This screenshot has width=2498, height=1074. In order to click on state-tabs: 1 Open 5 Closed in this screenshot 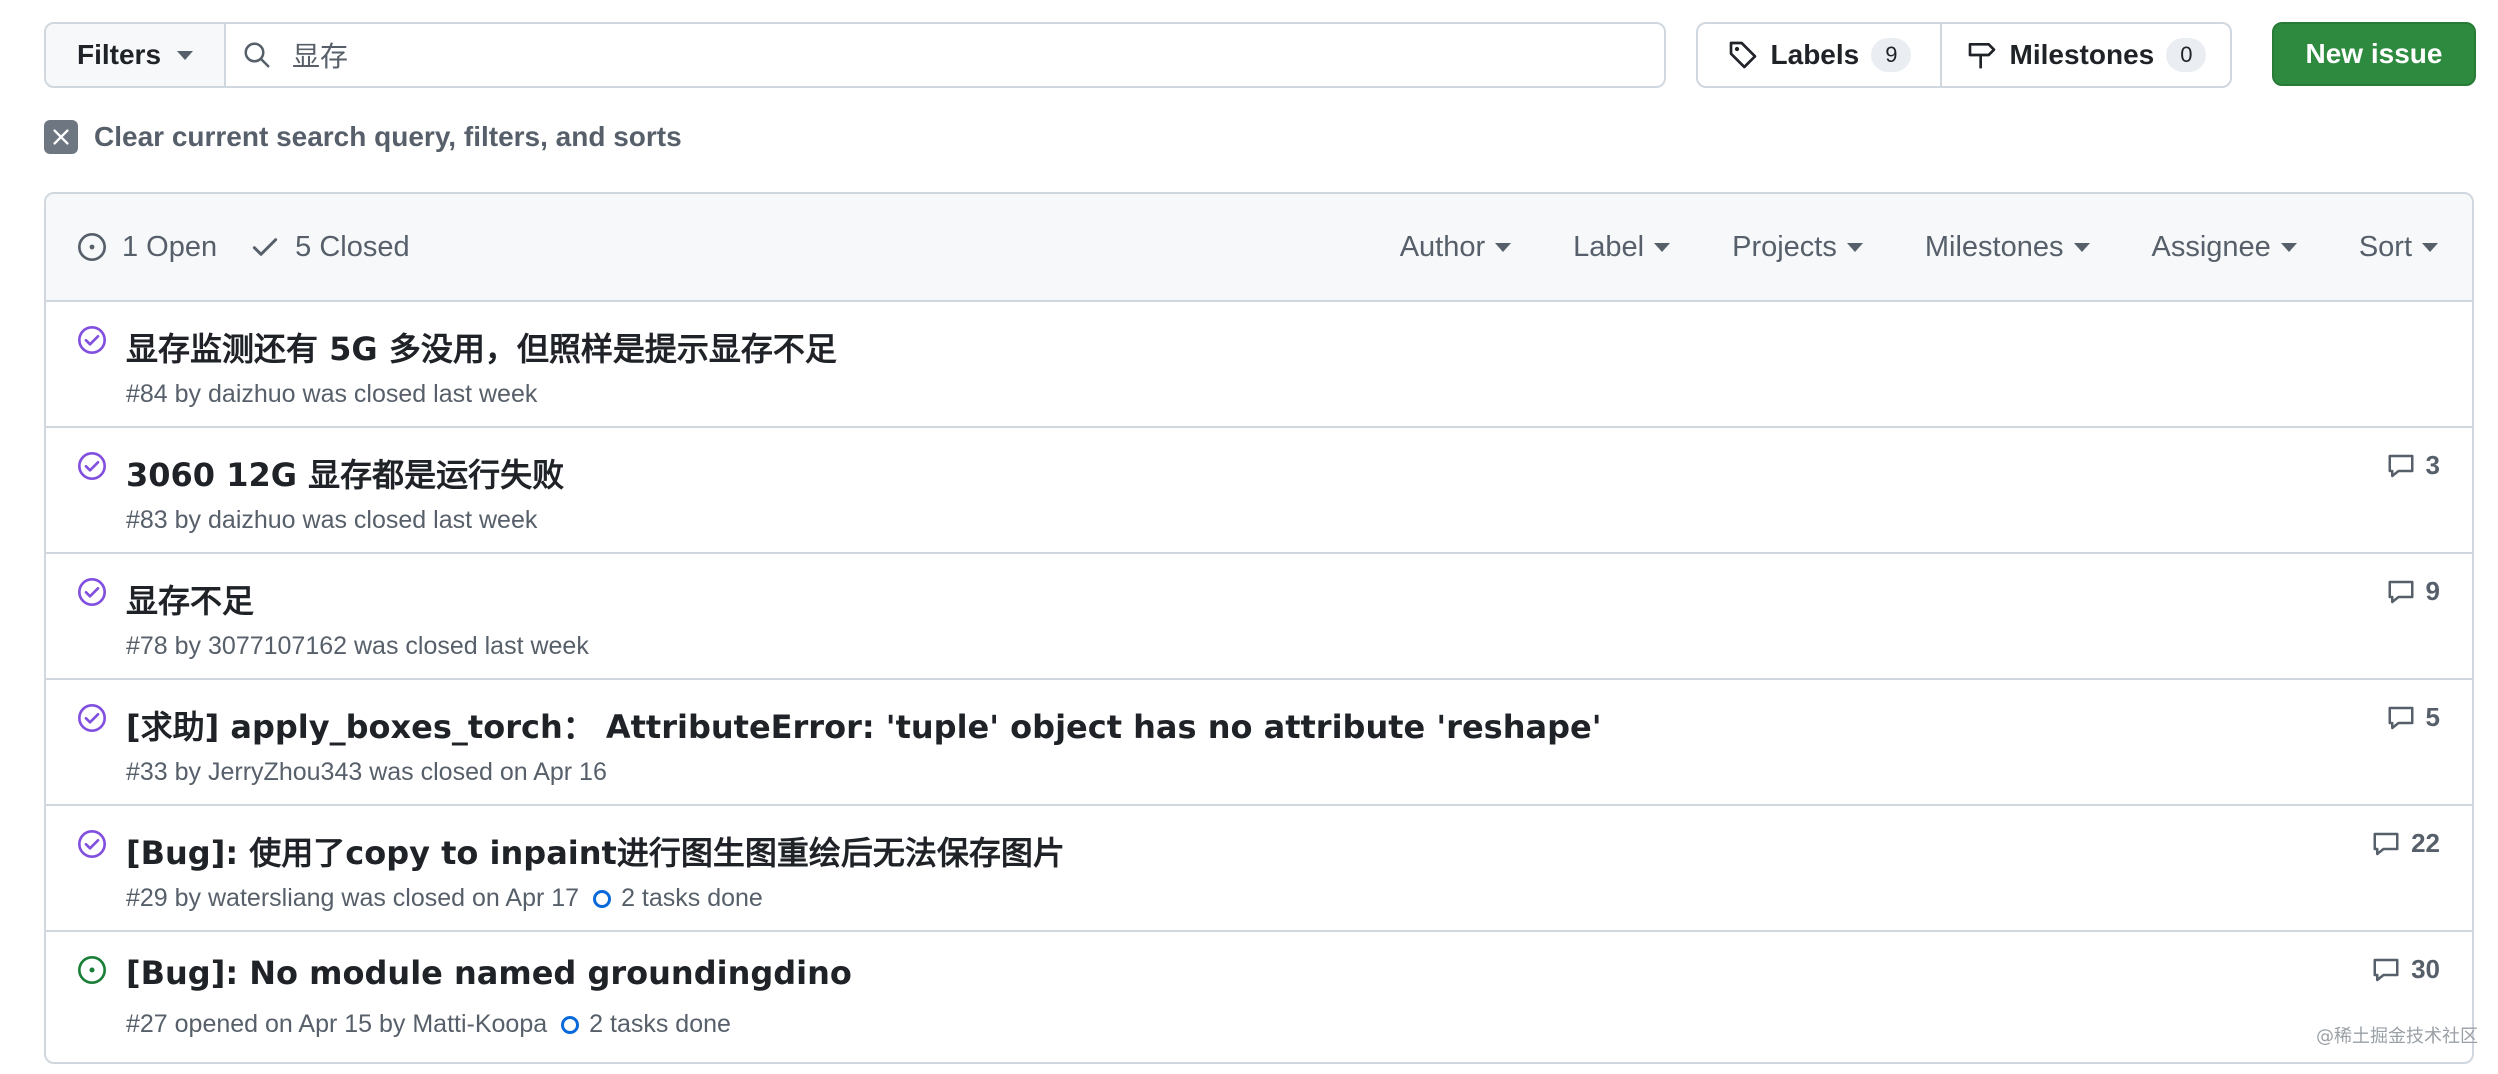, I will do `click(243, 247)`.